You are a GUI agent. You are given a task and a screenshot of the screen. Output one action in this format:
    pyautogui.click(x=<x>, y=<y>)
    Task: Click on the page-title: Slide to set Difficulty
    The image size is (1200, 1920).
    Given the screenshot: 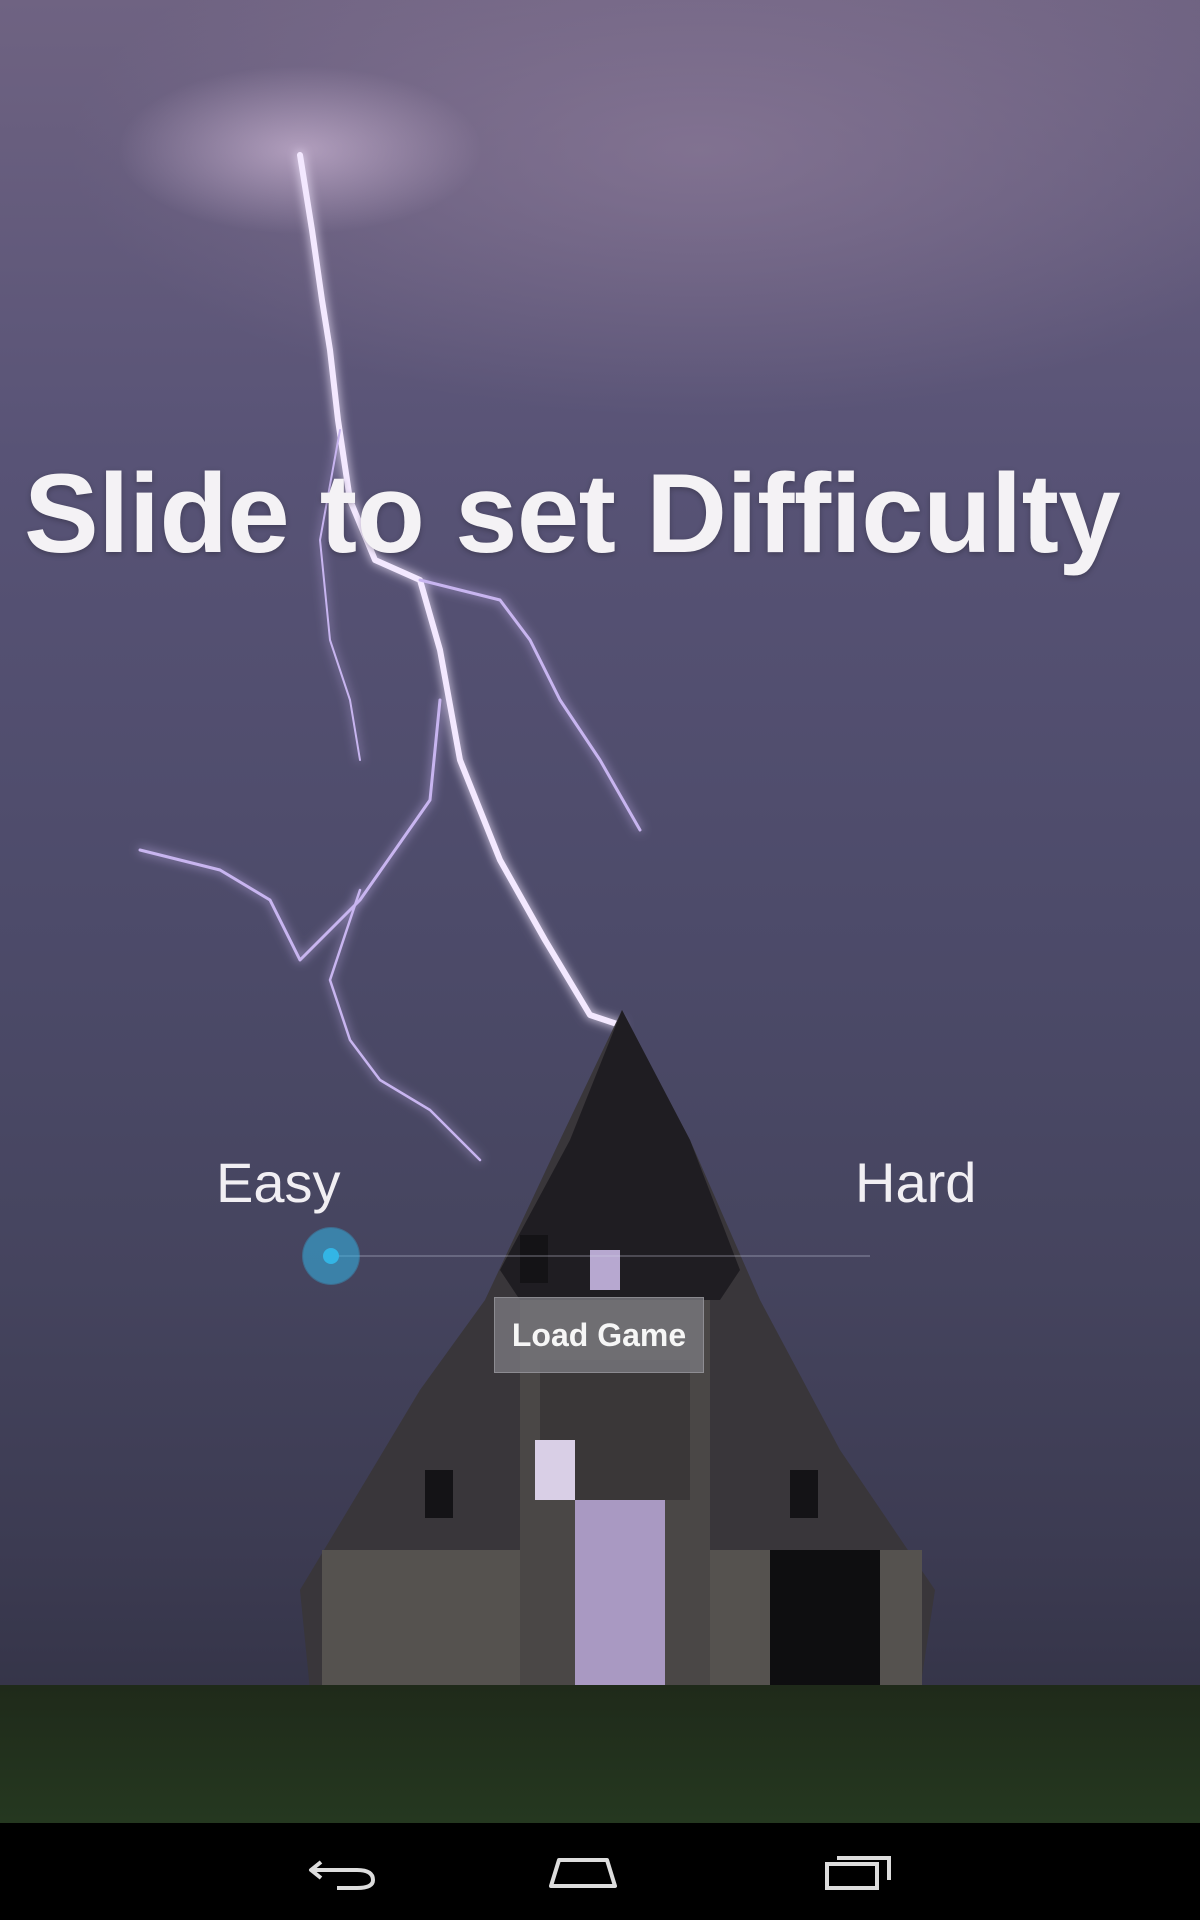 What is the action you would take?
    pyautogui.click(x=572, y=513)
    